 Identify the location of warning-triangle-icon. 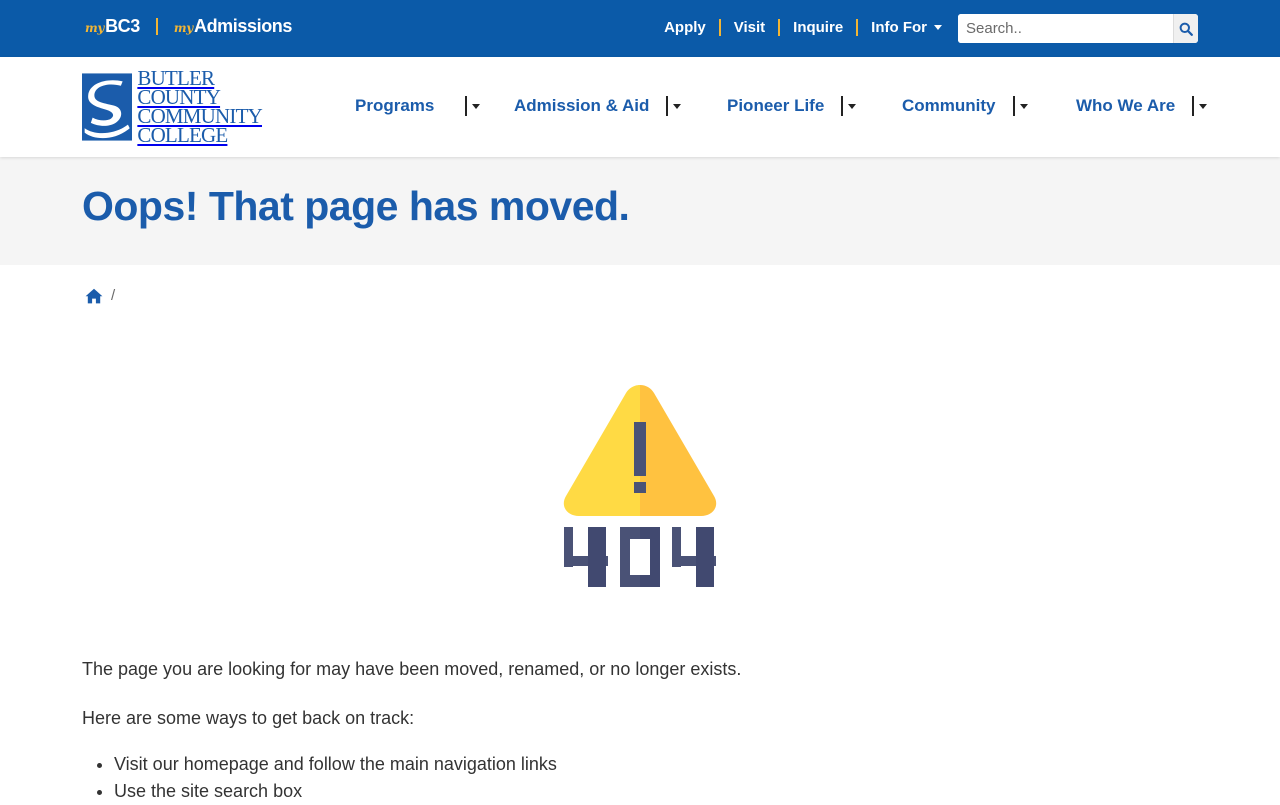
(640, 450).